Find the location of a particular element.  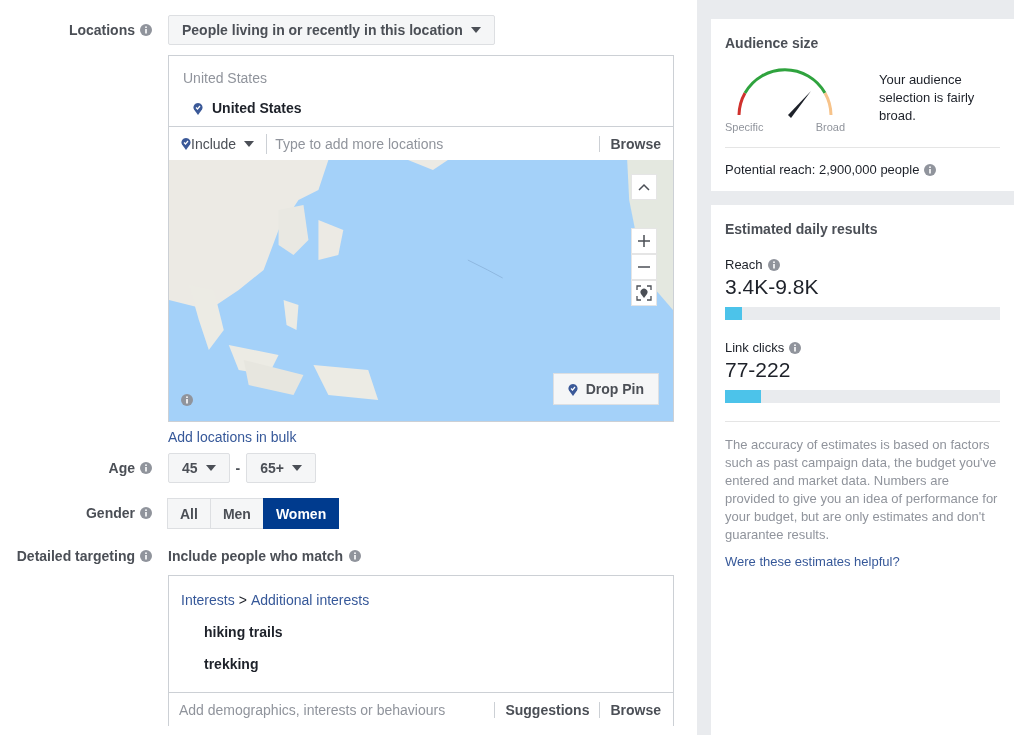

metric-value: 77-222 is located at coordinates (758, 370).